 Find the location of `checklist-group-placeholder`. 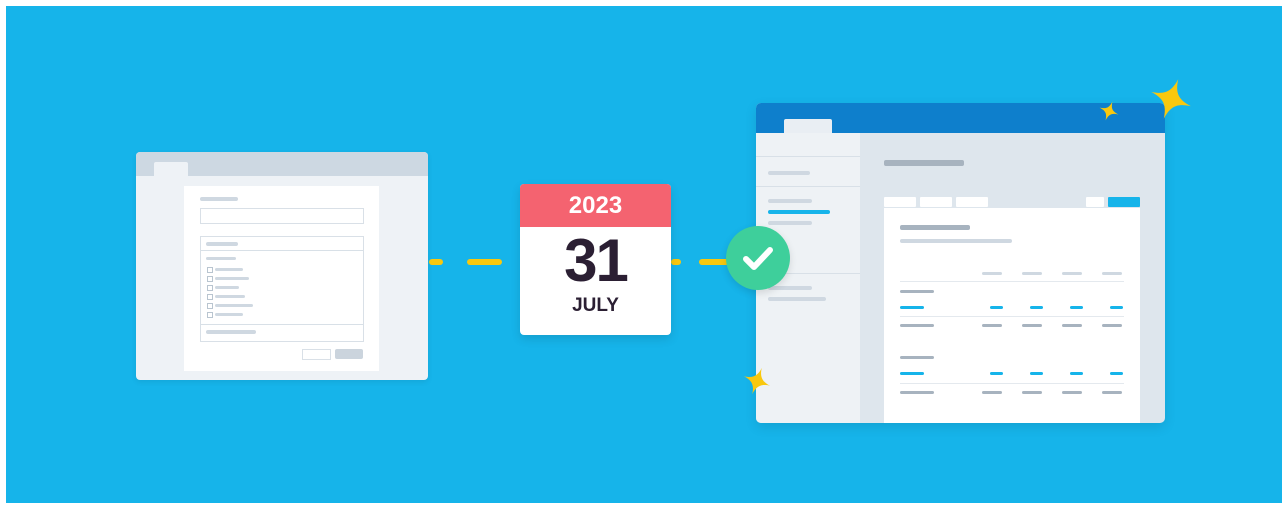

checklist-group-placeholder is located at coordinates (221, 258).